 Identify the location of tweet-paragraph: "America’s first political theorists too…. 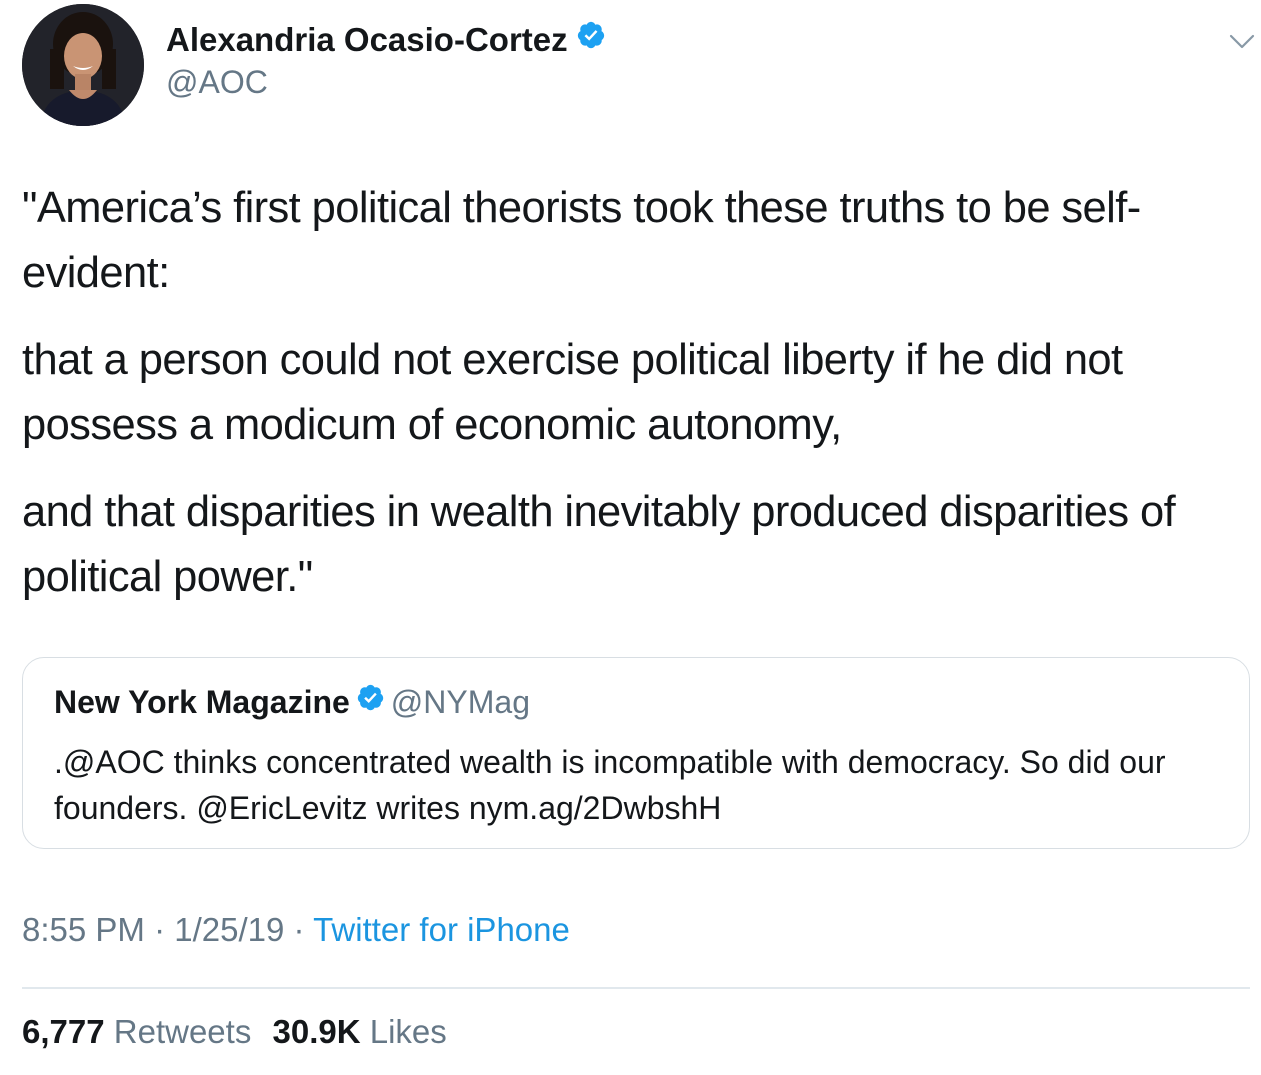
(581, 240).